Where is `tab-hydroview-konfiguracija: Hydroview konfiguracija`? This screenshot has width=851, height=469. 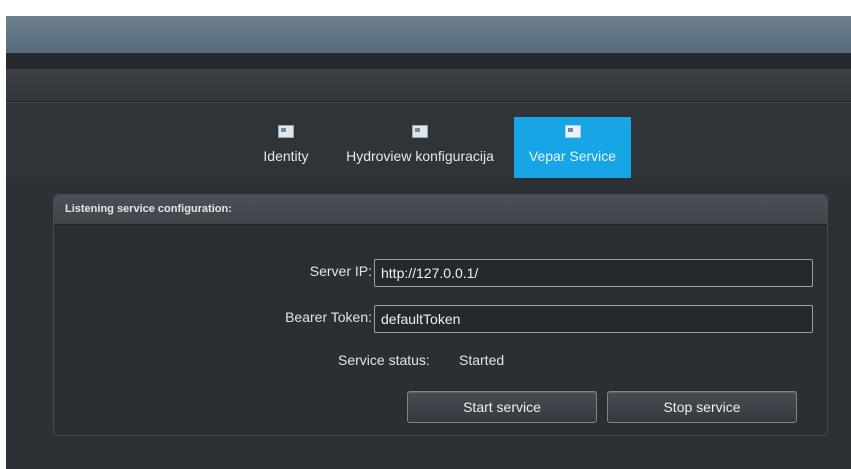 tab-hydroview-konfiguracija: Hydroview konfiguracija is located at coordinates (420, 147).